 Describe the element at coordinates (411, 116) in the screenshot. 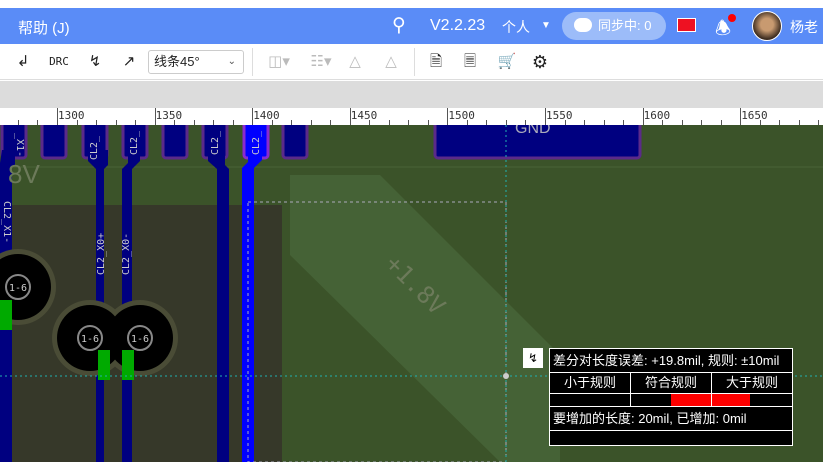

I see `horizontal-ruler: 1300 1350 1400 1450 1500 1550 1600 1650` at that location.